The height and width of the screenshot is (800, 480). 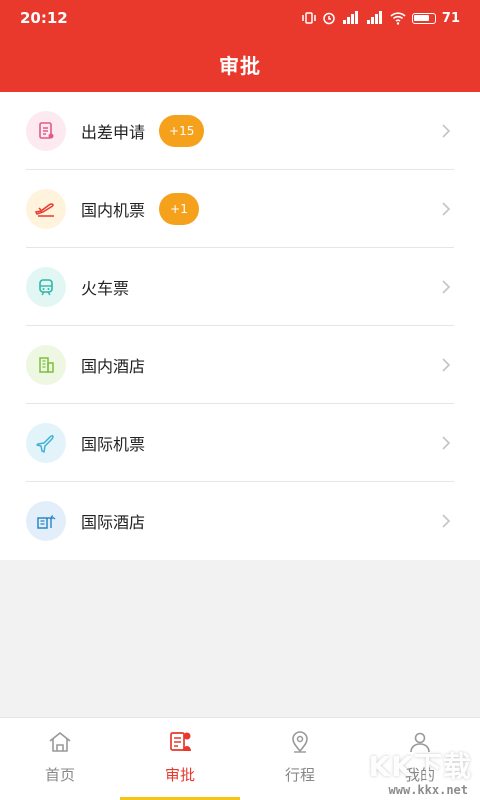 I want to click on app-header: 审批, so click(x=240, y=64).